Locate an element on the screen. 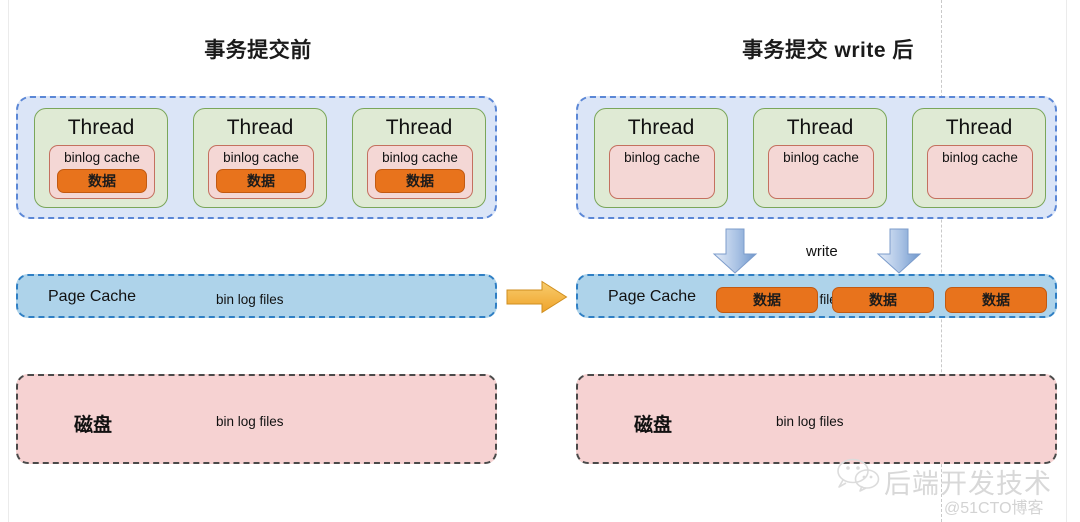 The height and width of the screenshot is (522, 1080). write-arrow-down-icon-left is located at coordinates (735, 251).